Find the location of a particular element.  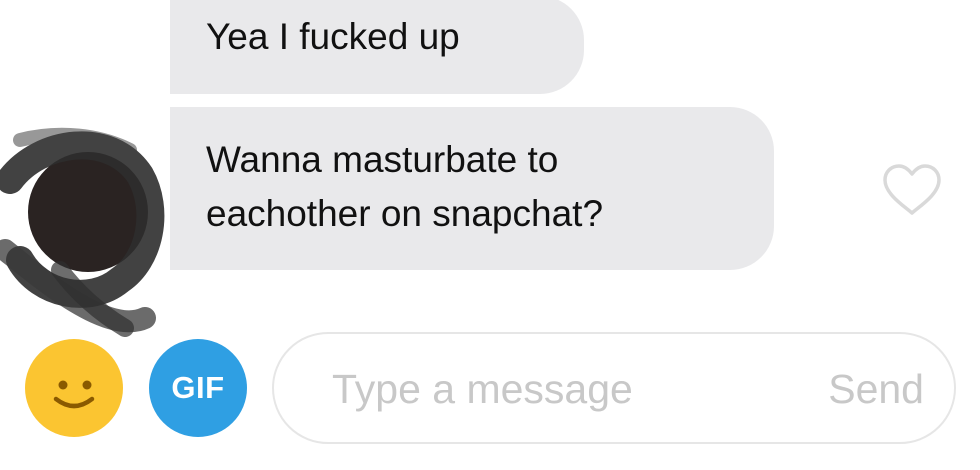

gif-button: GIF is located at coordinates (198, 388).